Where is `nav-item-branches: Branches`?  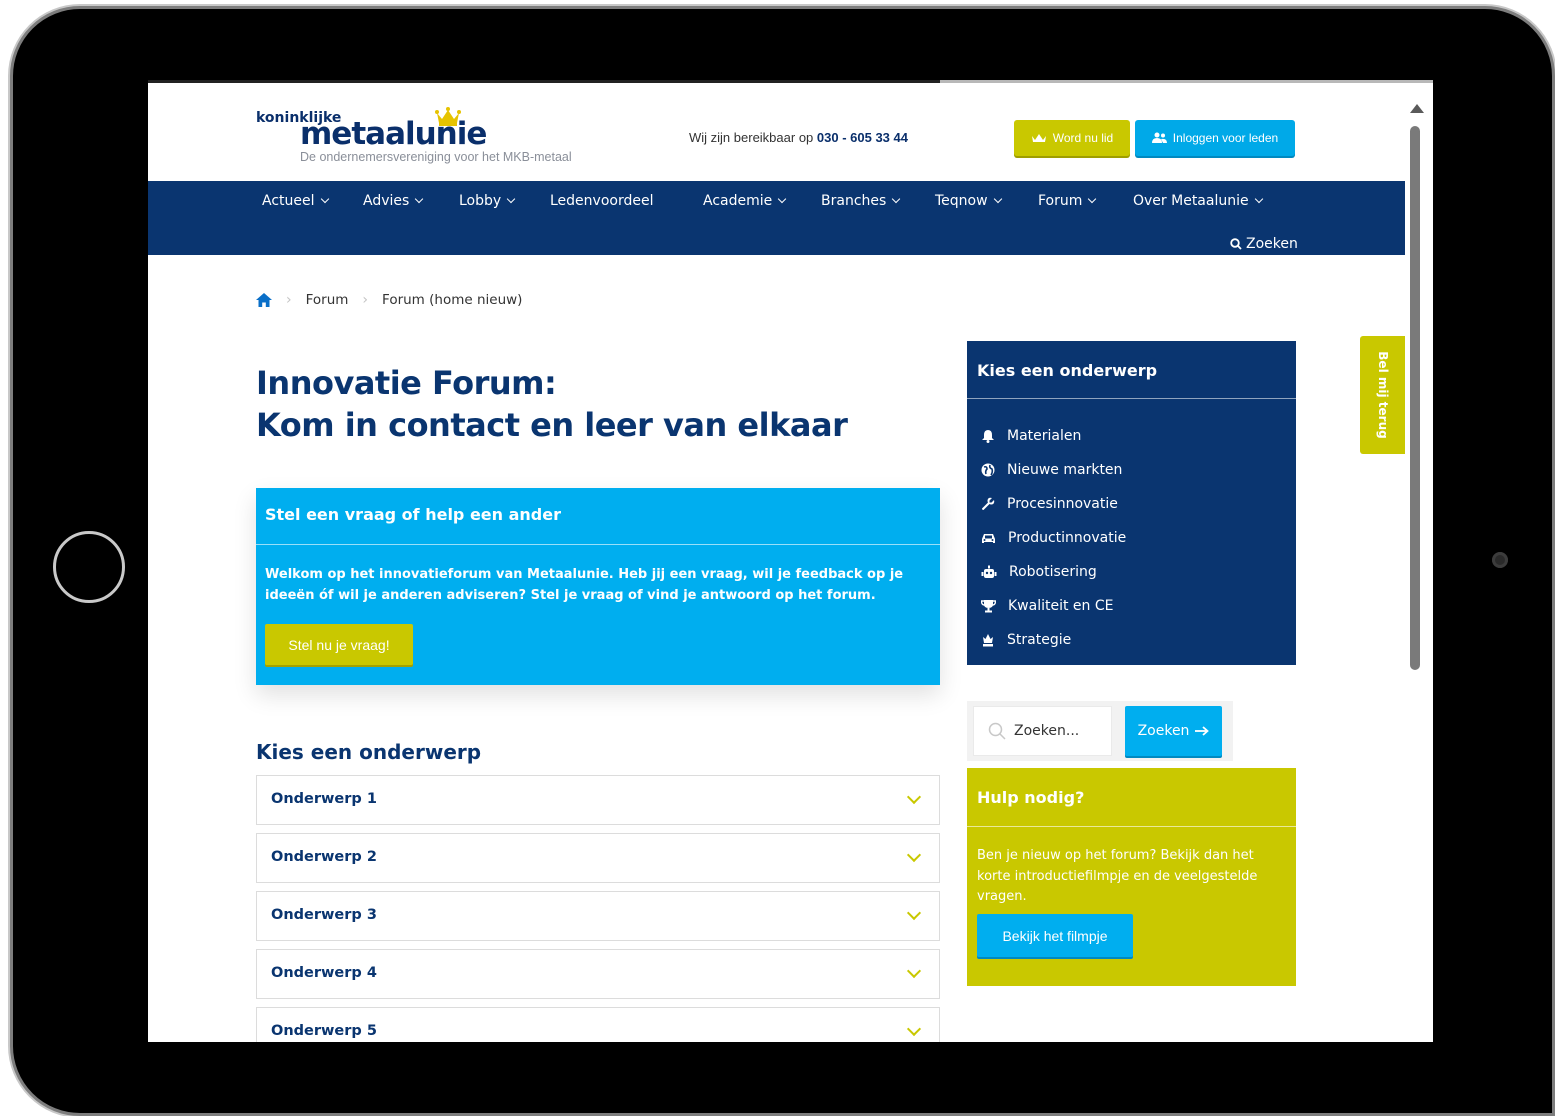
nav-item-branches: Branches is located at coordinates (861, 201).